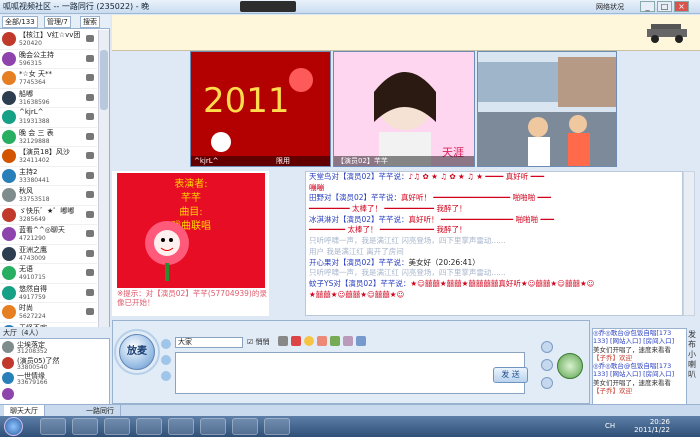 Image resolution: width=700 pixels, height=437 pixels. I want to click on minimize-button: _, so click(647, 6).